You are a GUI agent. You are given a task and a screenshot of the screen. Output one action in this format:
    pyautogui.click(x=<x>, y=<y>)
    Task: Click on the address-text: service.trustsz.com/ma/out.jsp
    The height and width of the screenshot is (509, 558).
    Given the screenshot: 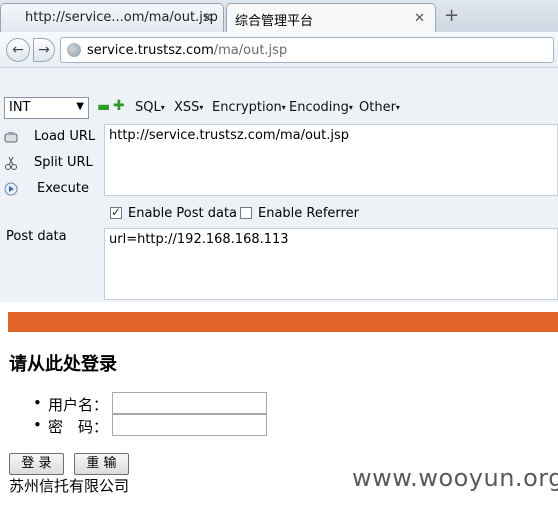 What is the action you would take?
    pyautogui.click(x=187, y=50)
    